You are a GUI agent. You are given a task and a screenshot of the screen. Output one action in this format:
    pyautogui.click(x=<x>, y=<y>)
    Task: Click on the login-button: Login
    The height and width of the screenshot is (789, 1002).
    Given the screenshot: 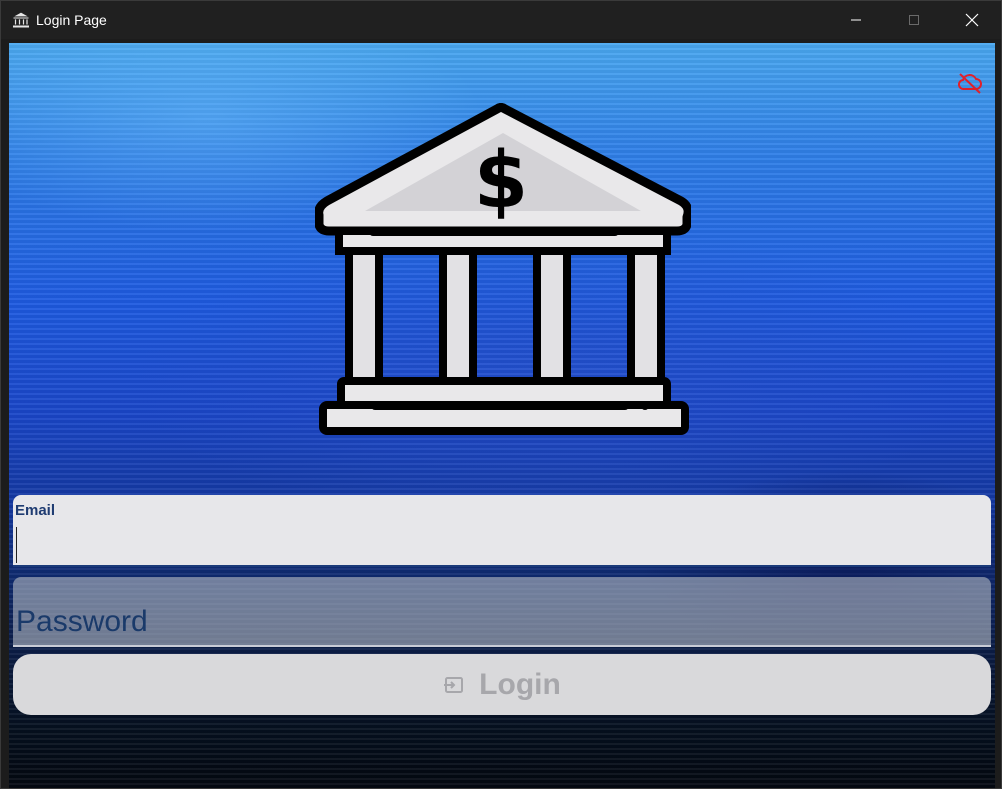 What is the action you would take?
    pyautogui.click(x=502, y=684)
    